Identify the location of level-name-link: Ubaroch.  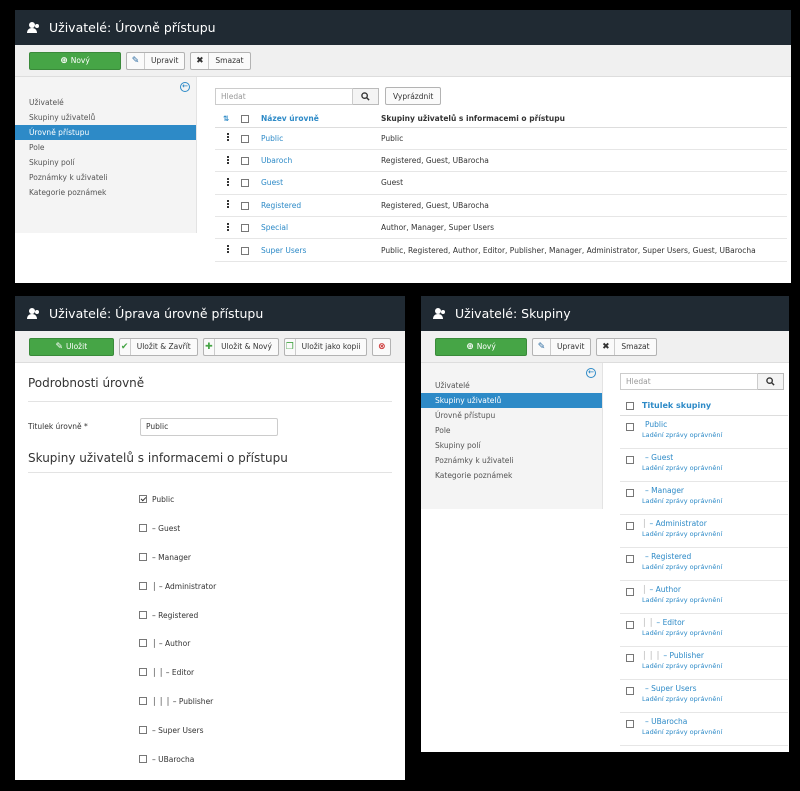
(321, 160).